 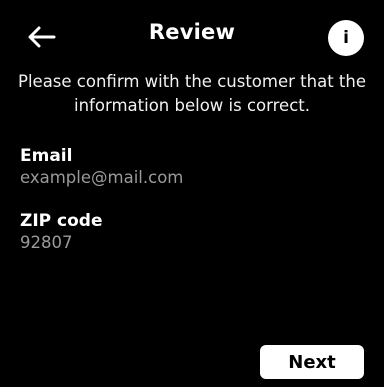 What do you see at coordinates (192, 32) in the screenshot?
I see `page-title: Review` at bounding box center [192, 32].